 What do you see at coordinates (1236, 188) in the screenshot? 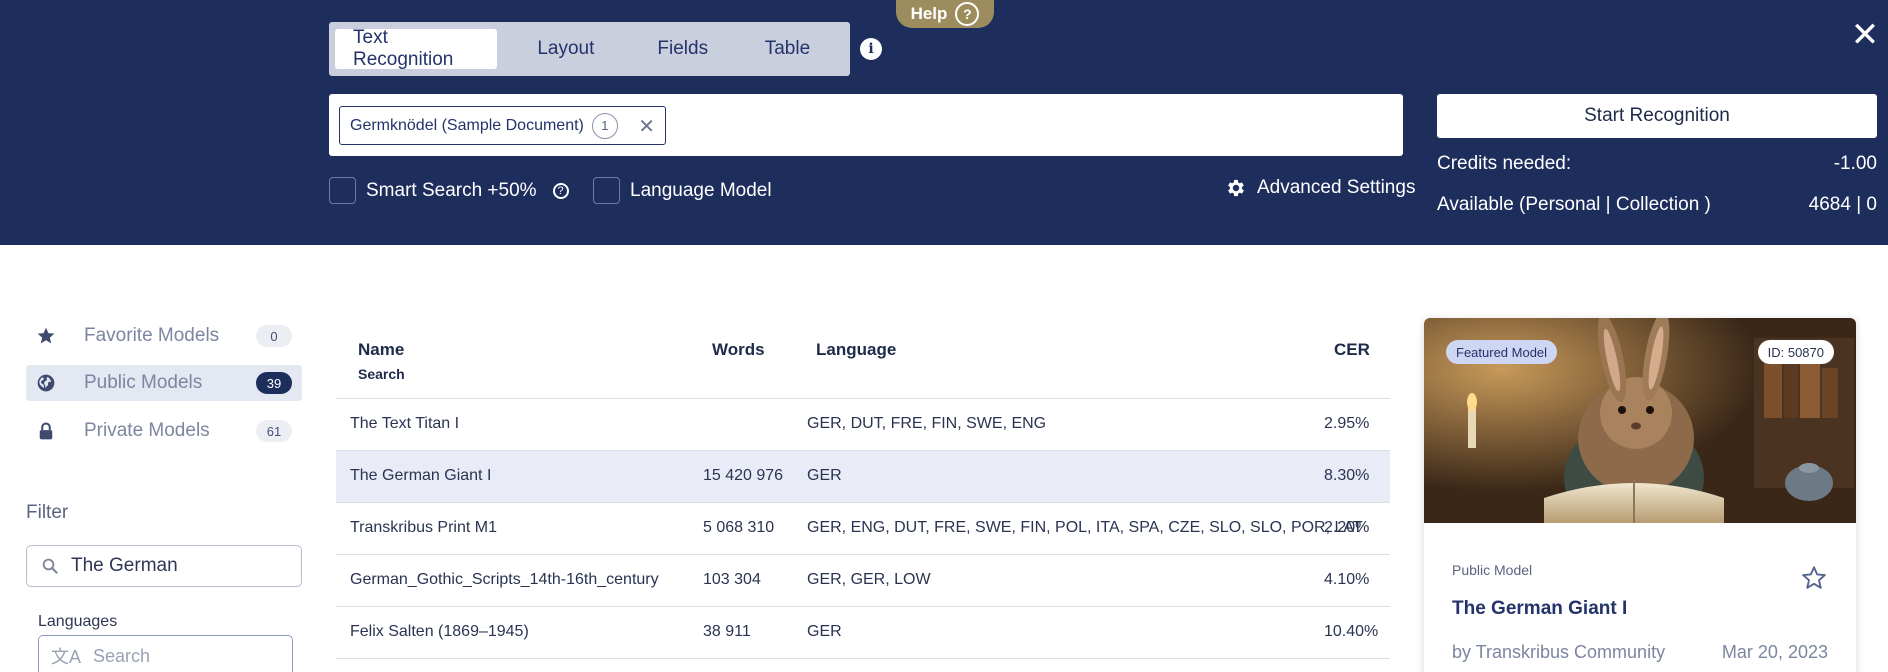
I see `gear-icon` at bounding box center [1236, 188].